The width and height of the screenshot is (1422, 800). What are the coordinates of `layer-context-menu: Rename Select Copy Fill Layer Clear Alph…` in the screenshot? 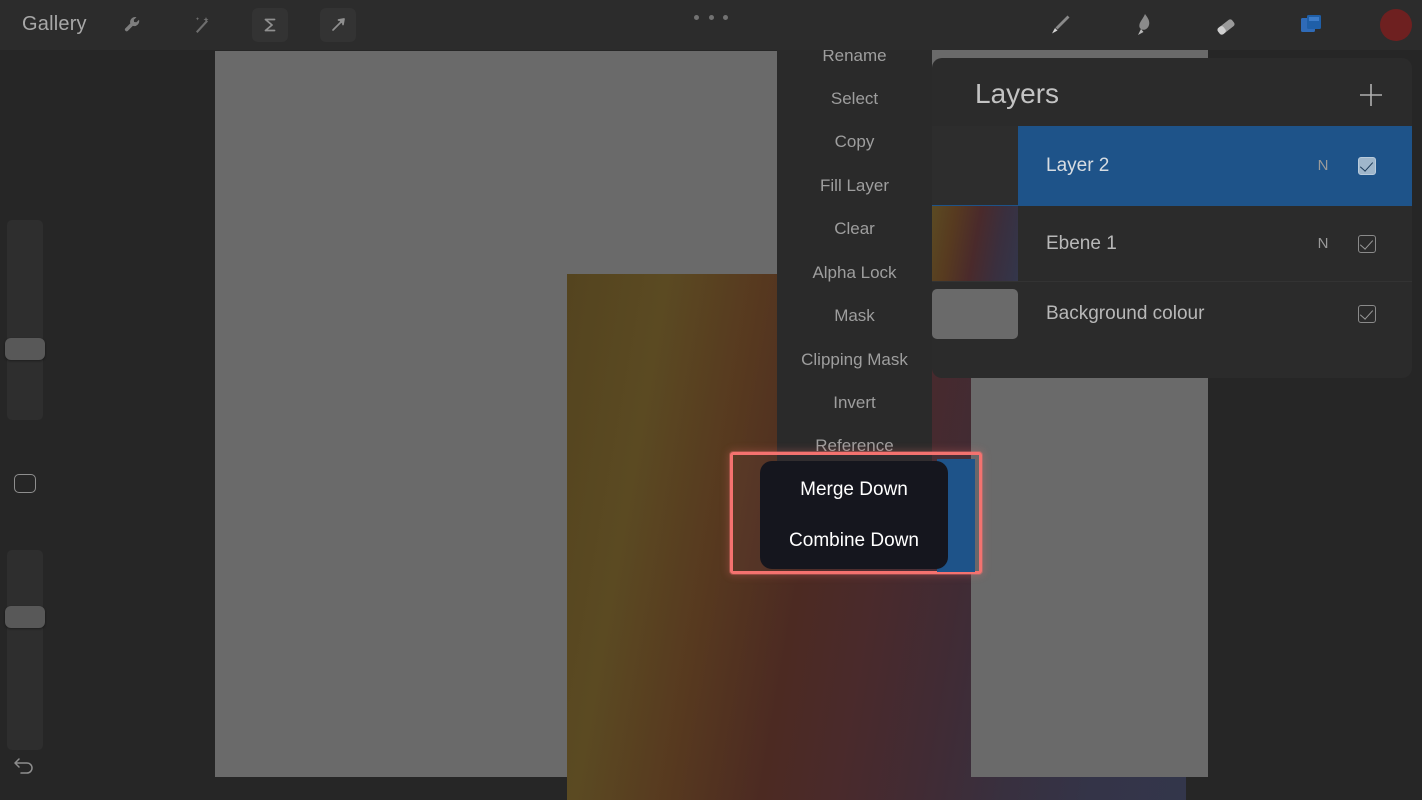 It's located at (854, 249).